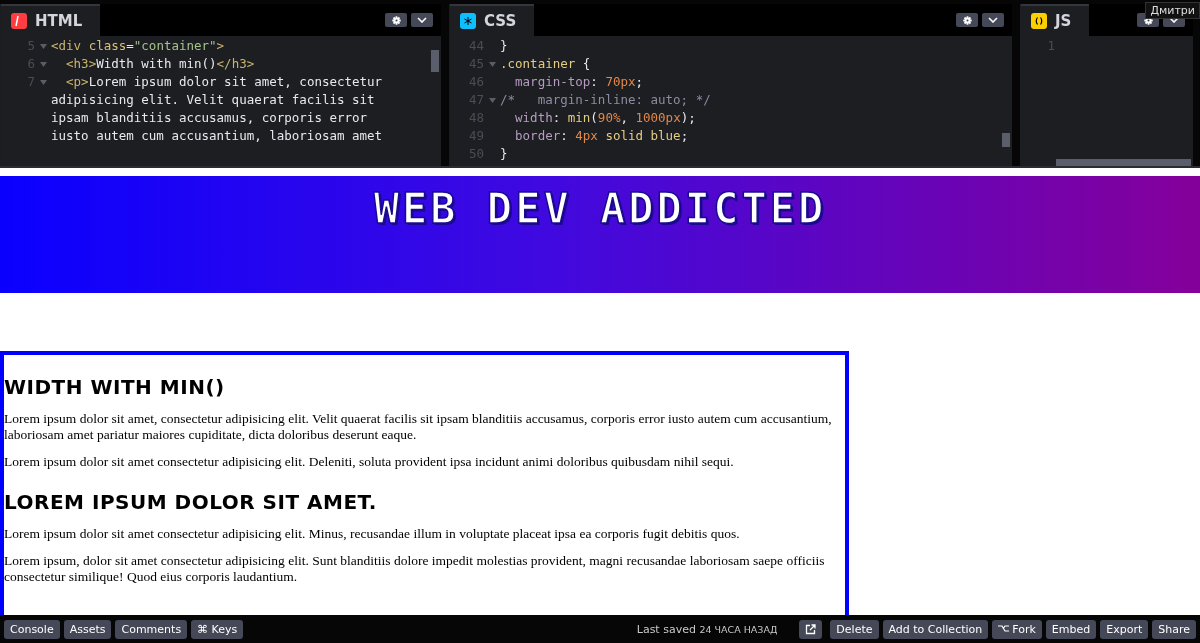  What do you see at coordinates (605, 118) in the screenshot?
I see `code-line: width: min(90%, 1000px);` at bounding box center [605, 118].